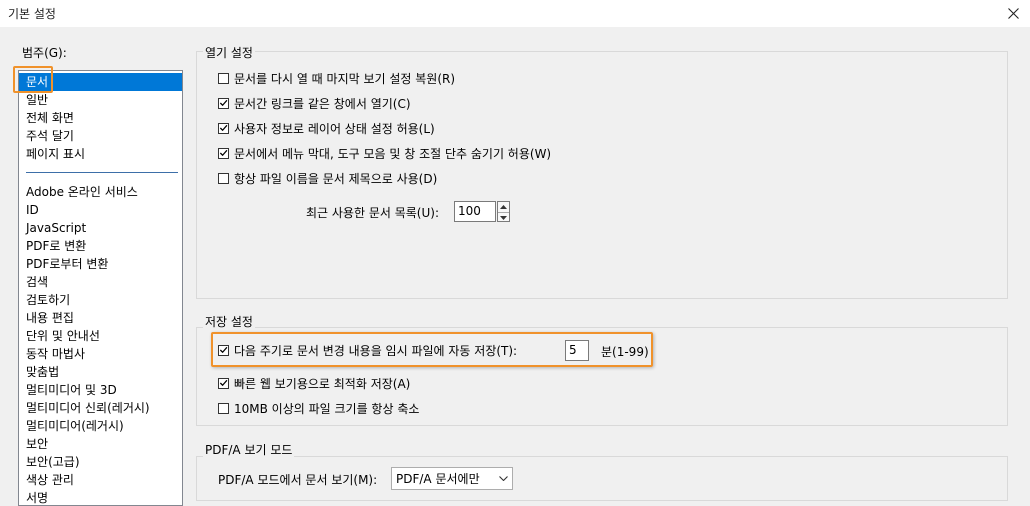  What do you see at coordinates (100, 282) in the screenshot?
I see `sidebar-item-search: 검색` at bounding box center [100, 282].